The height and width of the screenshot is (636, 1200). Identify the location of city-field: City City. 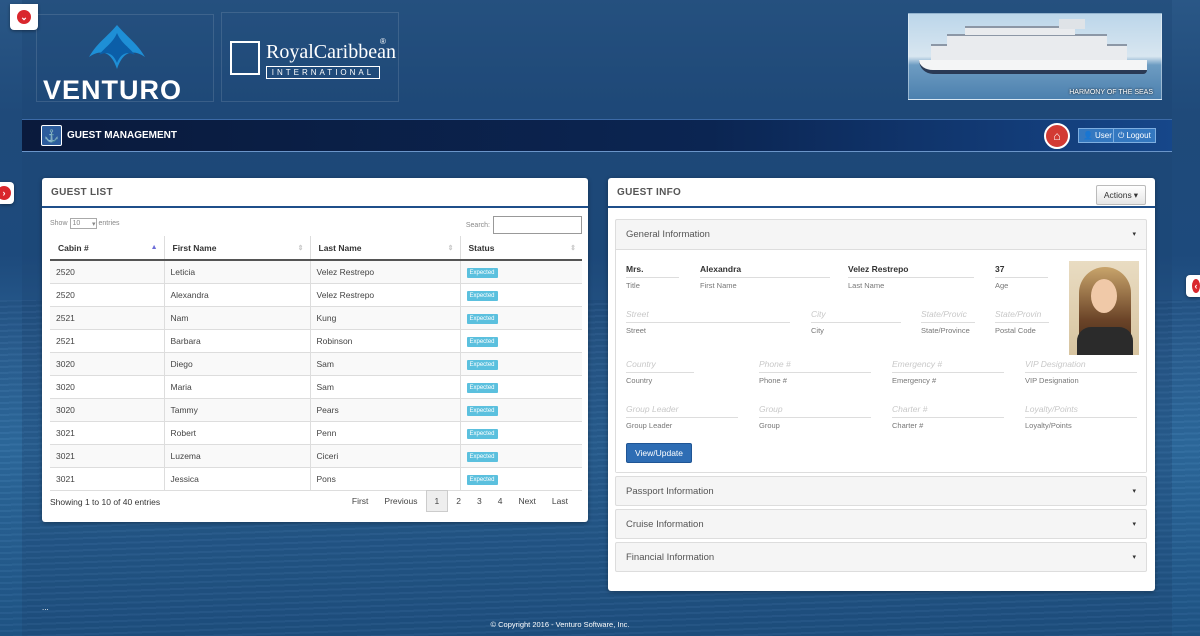
(856, 321).